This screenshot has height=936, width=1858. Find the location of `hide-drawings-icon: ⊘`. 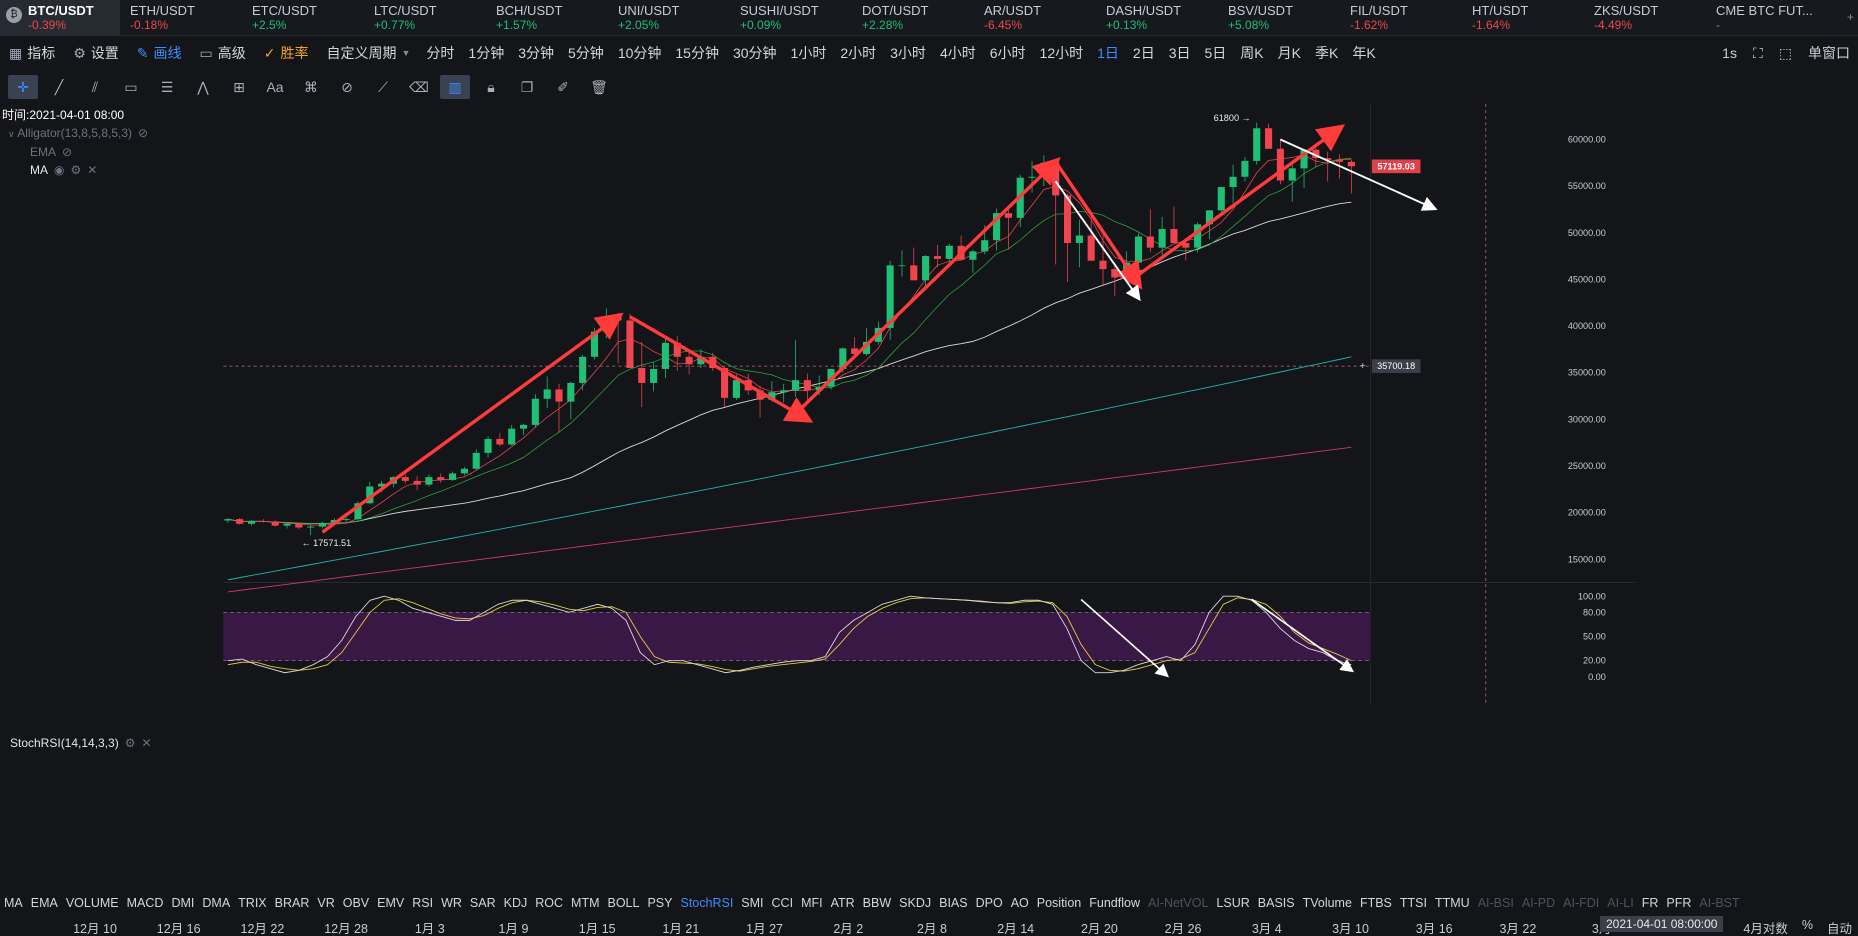

hide-drawings-icon: ⊘ is located at coordinates (347, 87).